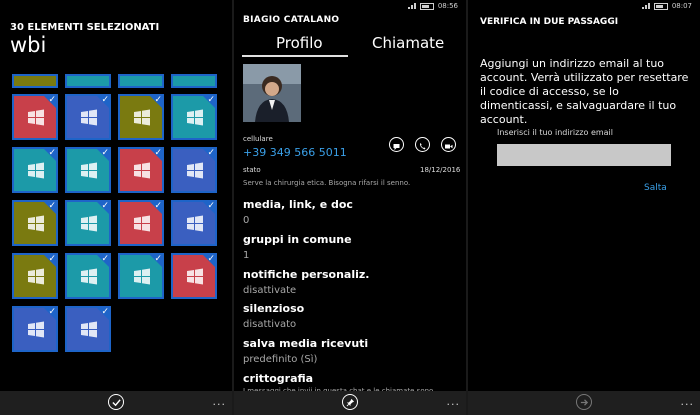  Describe the element at coordinates (655, 188) in the screenshot. I see `skip-link: Salta` at that location.